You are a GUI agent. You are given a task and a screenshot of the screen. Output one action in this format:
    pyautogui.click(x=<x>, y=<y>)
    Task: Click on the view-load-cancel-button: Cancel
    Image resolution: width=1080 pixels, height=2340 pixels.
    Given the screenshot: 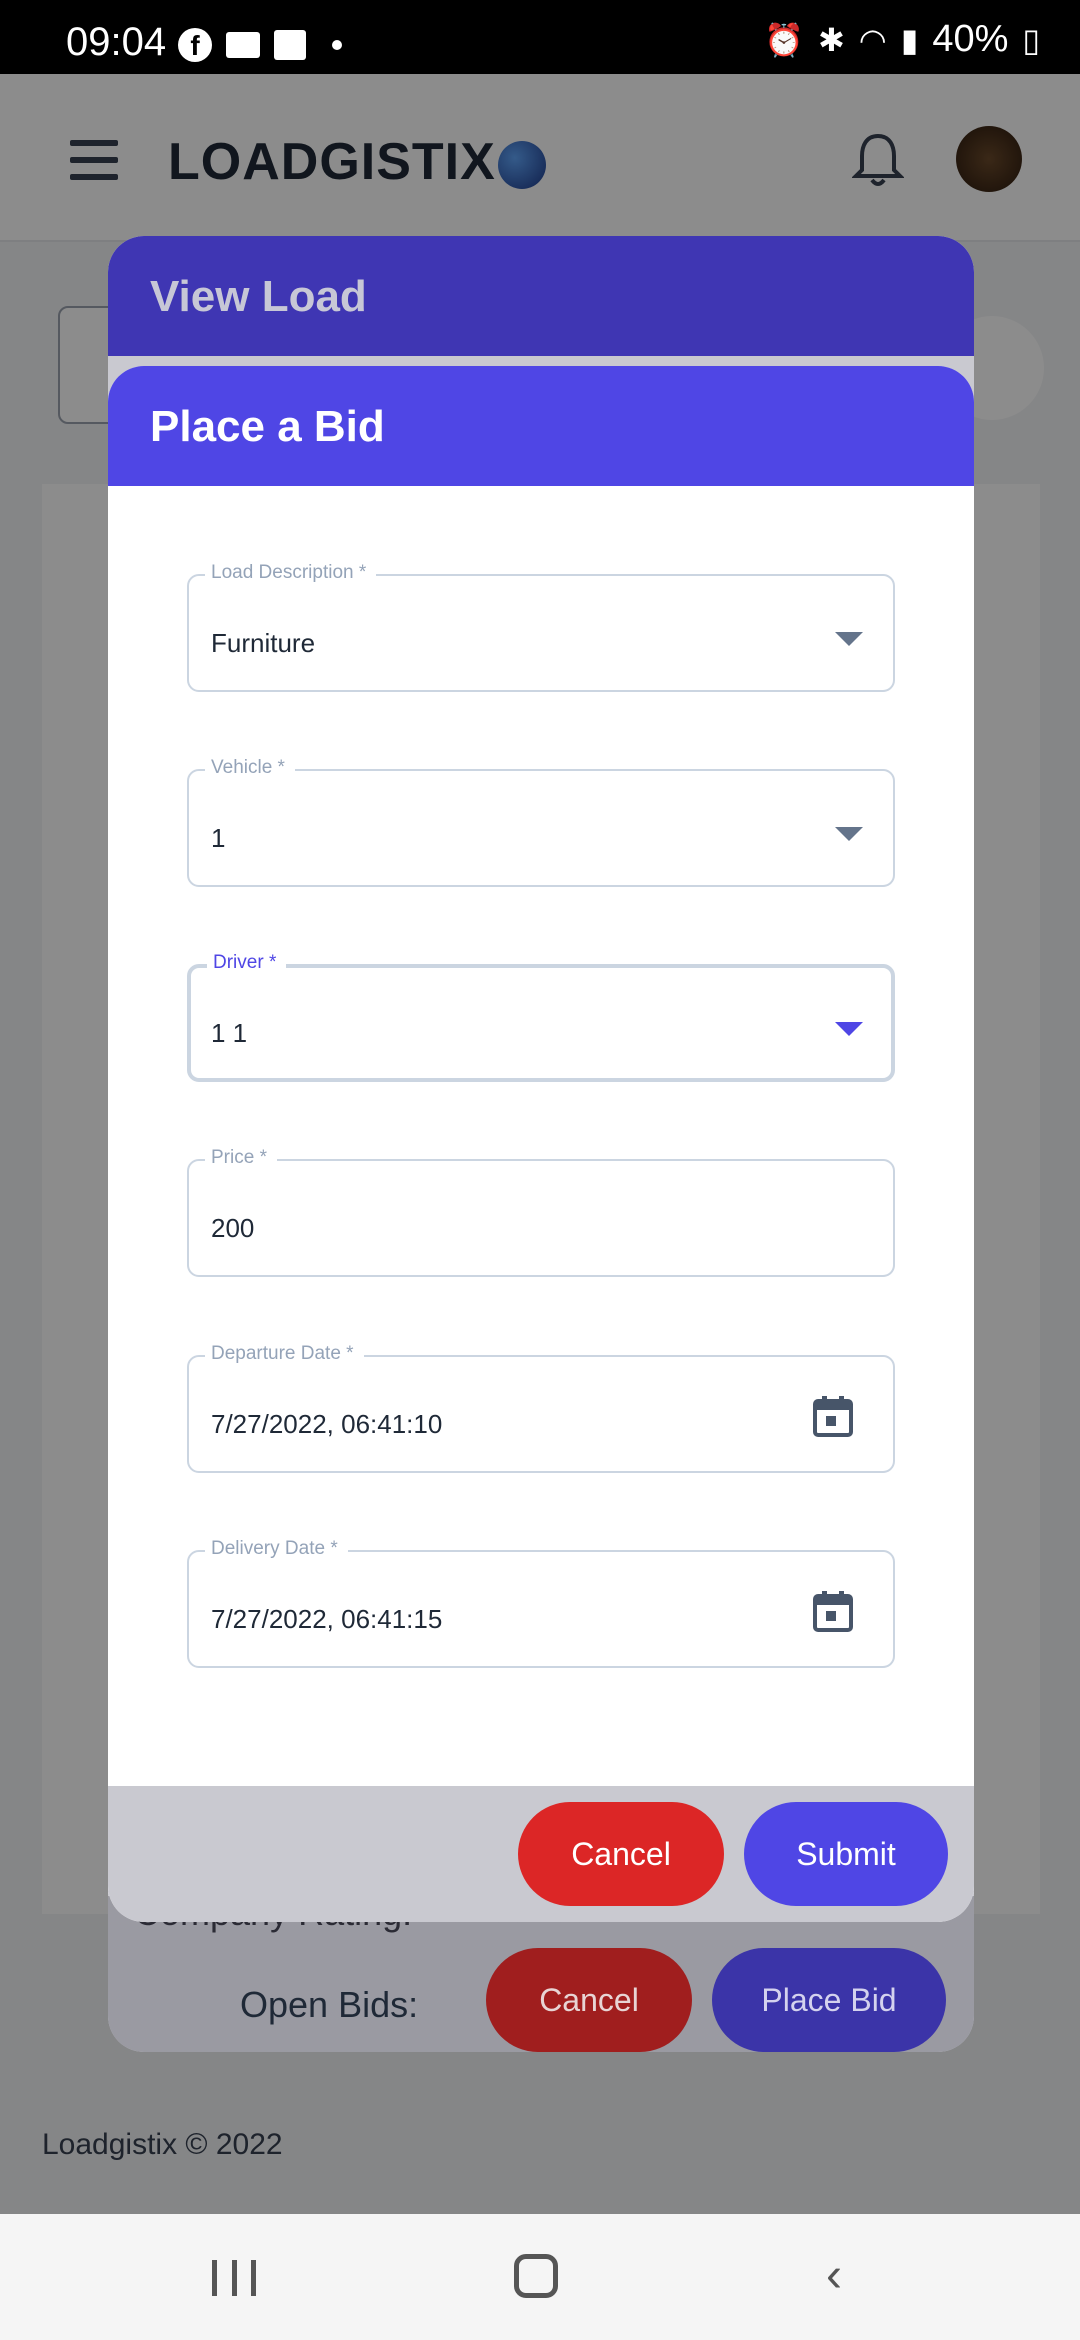 What is the action you would take?
    pyautogui.click(x=589, y=2000)
    